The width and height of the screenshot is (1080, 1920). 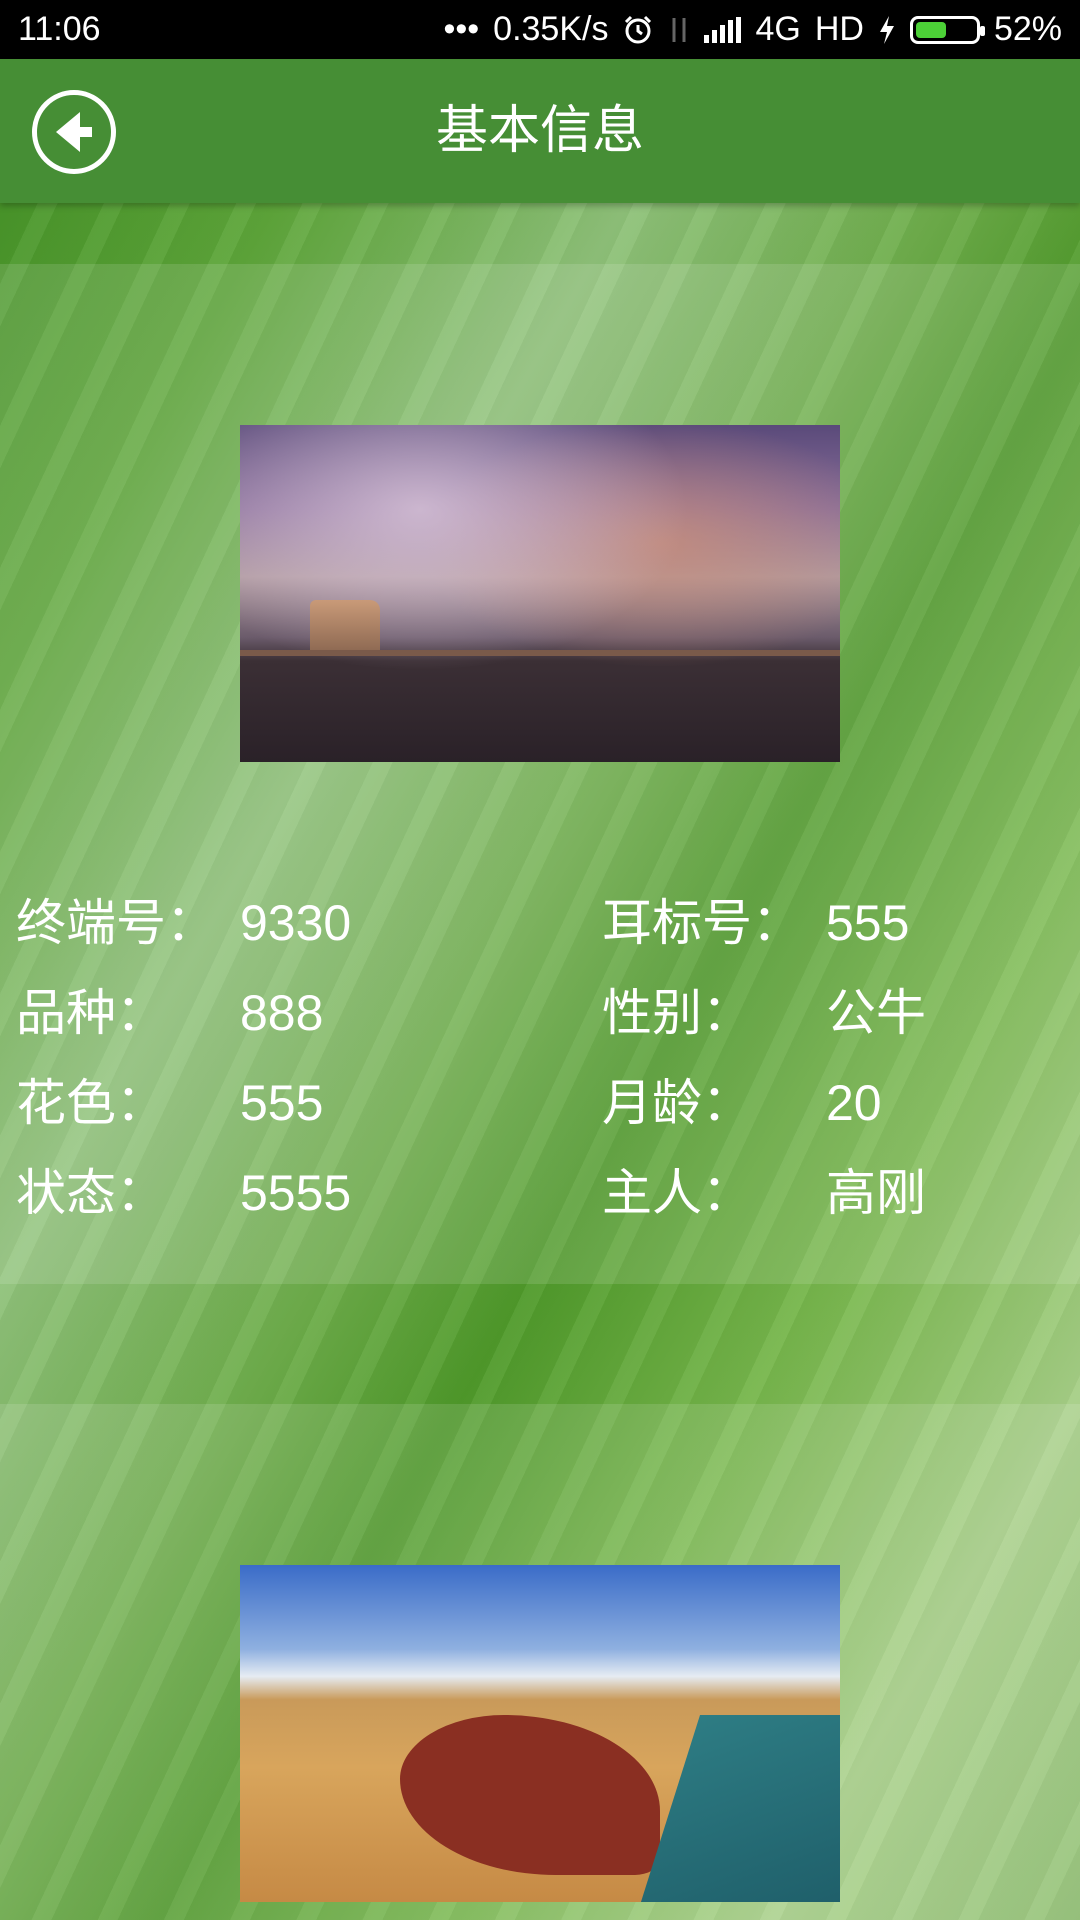 I want to click on charging-icon, so click(x=886, y=29).